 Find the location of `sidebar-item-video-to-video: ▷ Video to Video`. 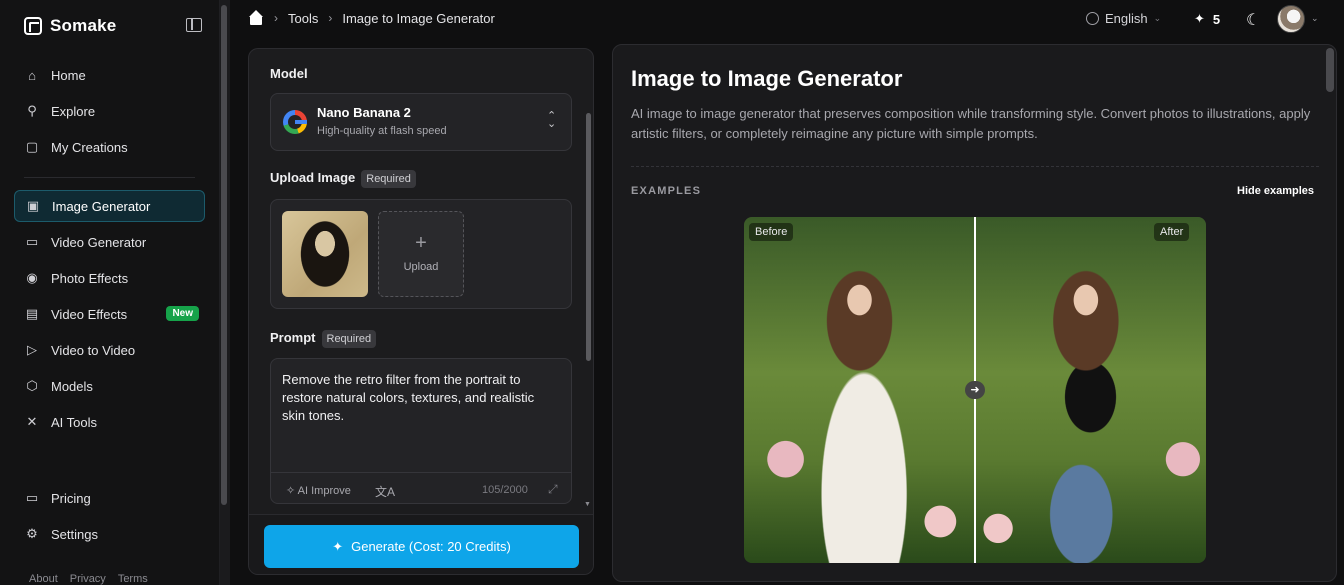

sidebar-item-video-to-video: ▷ Video to Video is located at coordinates (109, 350).